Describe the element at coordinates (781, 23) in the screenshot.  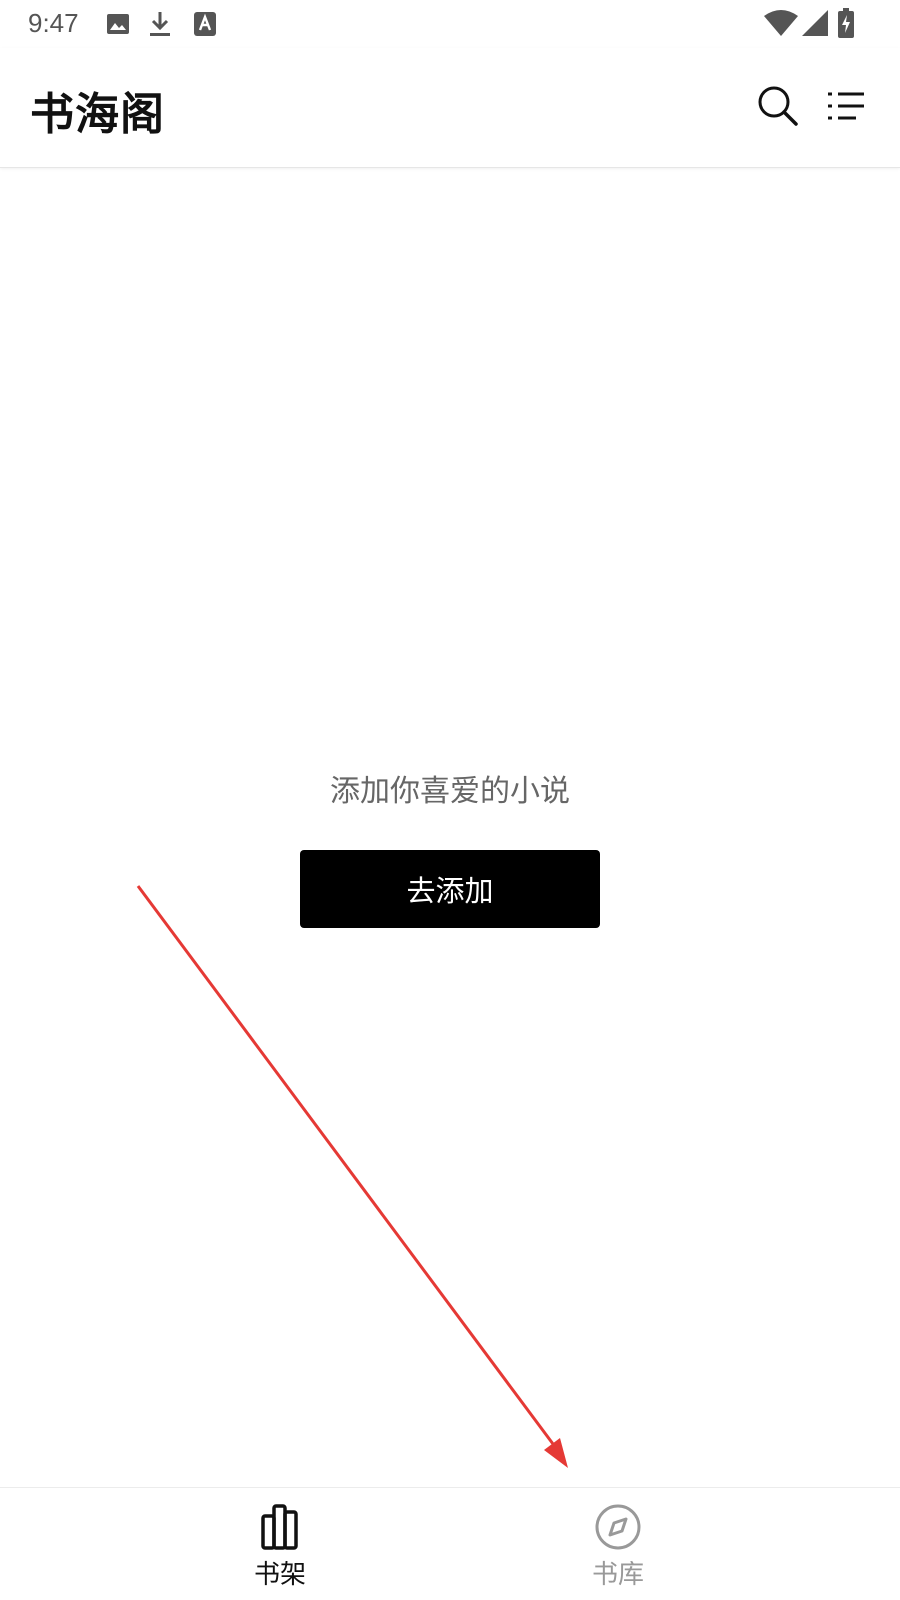
I see `wifi-icon` at that location.